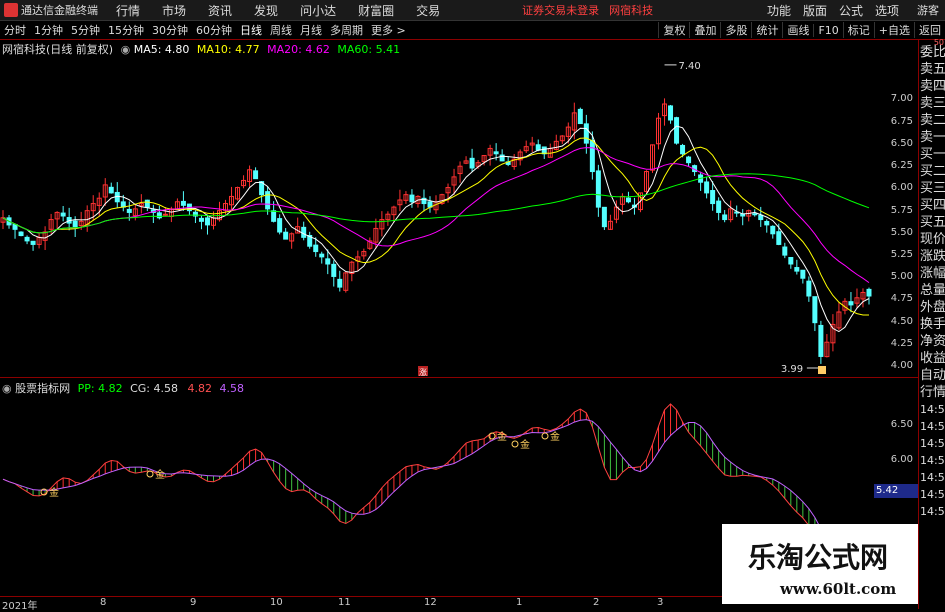  Describe the element at coordinates (779, 10) in the screenshot. I see `menu-functions: 功能` at that location.